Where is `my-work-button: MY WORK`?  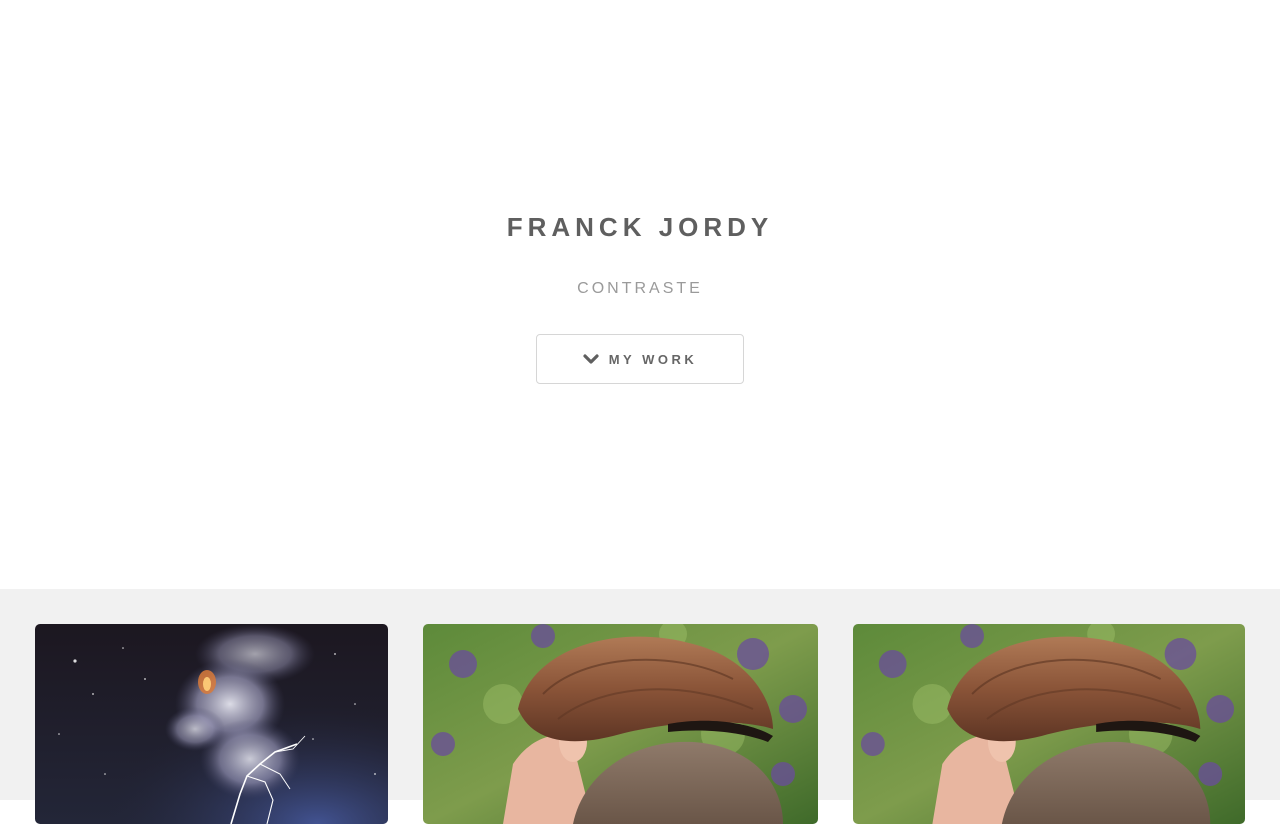 my-work-button: MY WORK is located at coordinates (640, 359).